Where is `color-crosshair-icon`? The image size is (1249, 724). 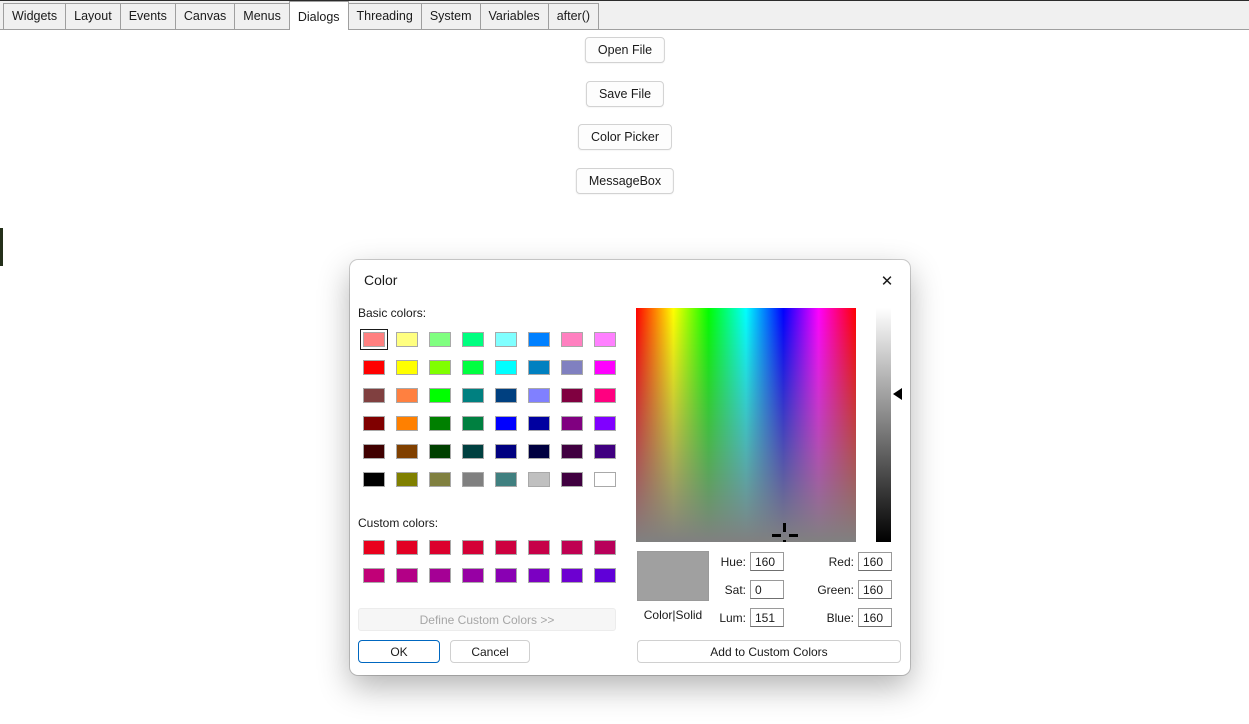 color-crosshair-icon is located at coordinates (793, 535).